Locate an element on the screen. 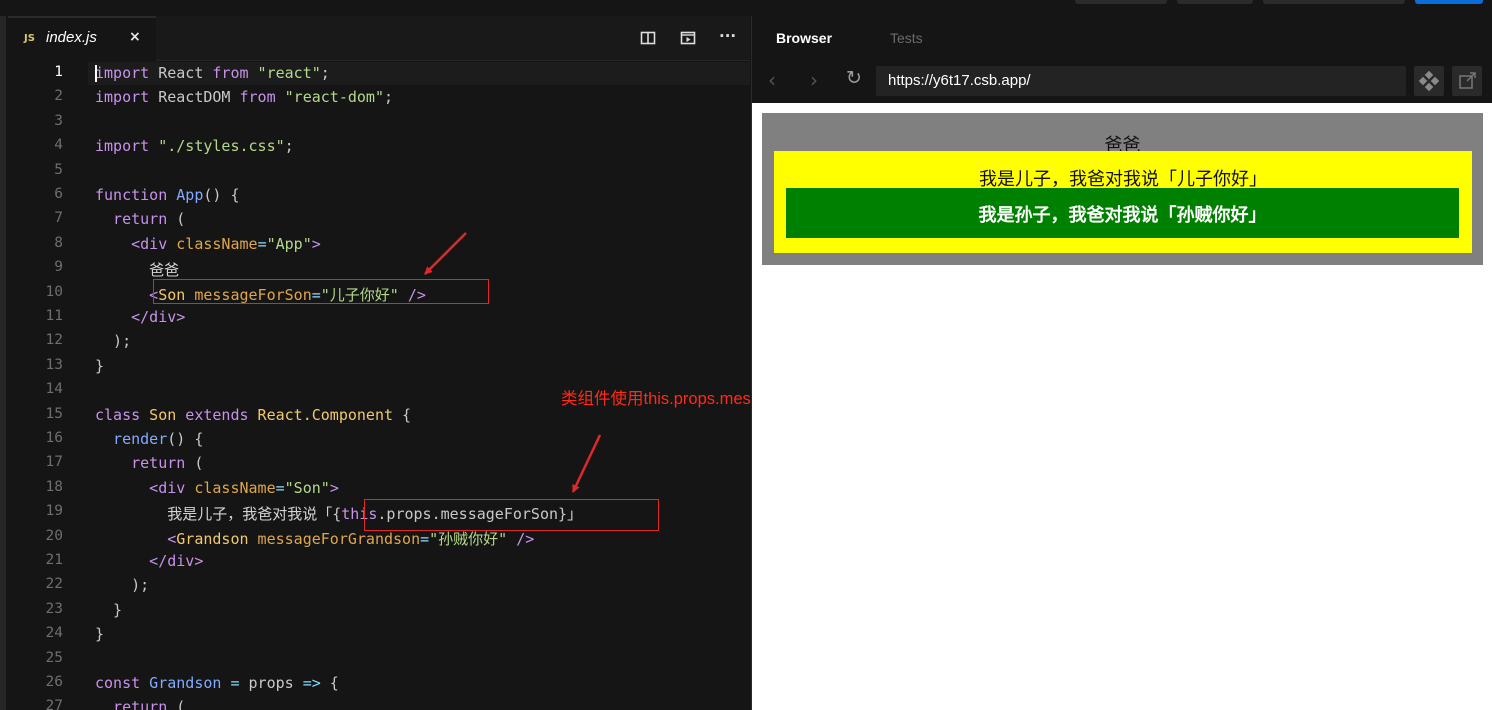  code-token: return is located at coordinates (131, 219).